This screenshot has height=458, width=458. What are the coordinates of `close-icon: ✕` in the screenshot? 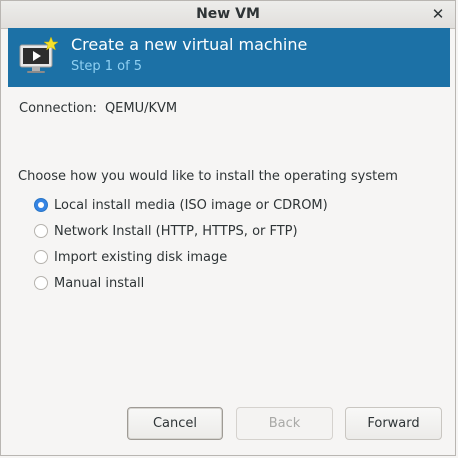 It's located at (438, 14).